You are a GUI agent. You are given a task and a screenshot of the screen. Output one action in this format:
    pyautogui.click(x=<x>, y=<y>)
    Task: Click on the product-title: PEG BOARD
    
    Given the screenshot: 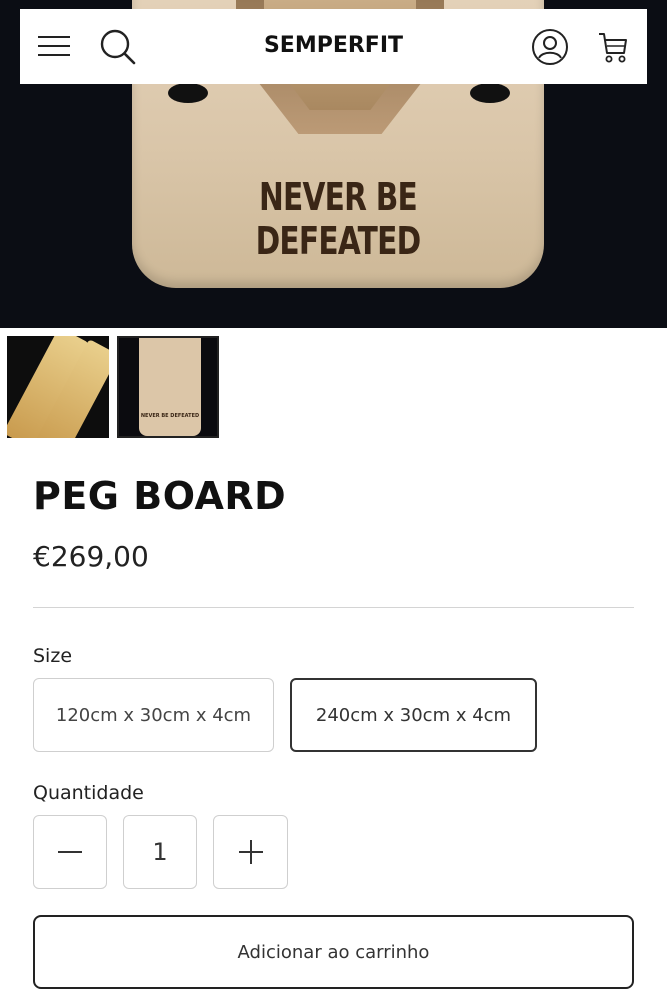 What is the action you would take?
    pyautogui.click(x=160, y=496)
    